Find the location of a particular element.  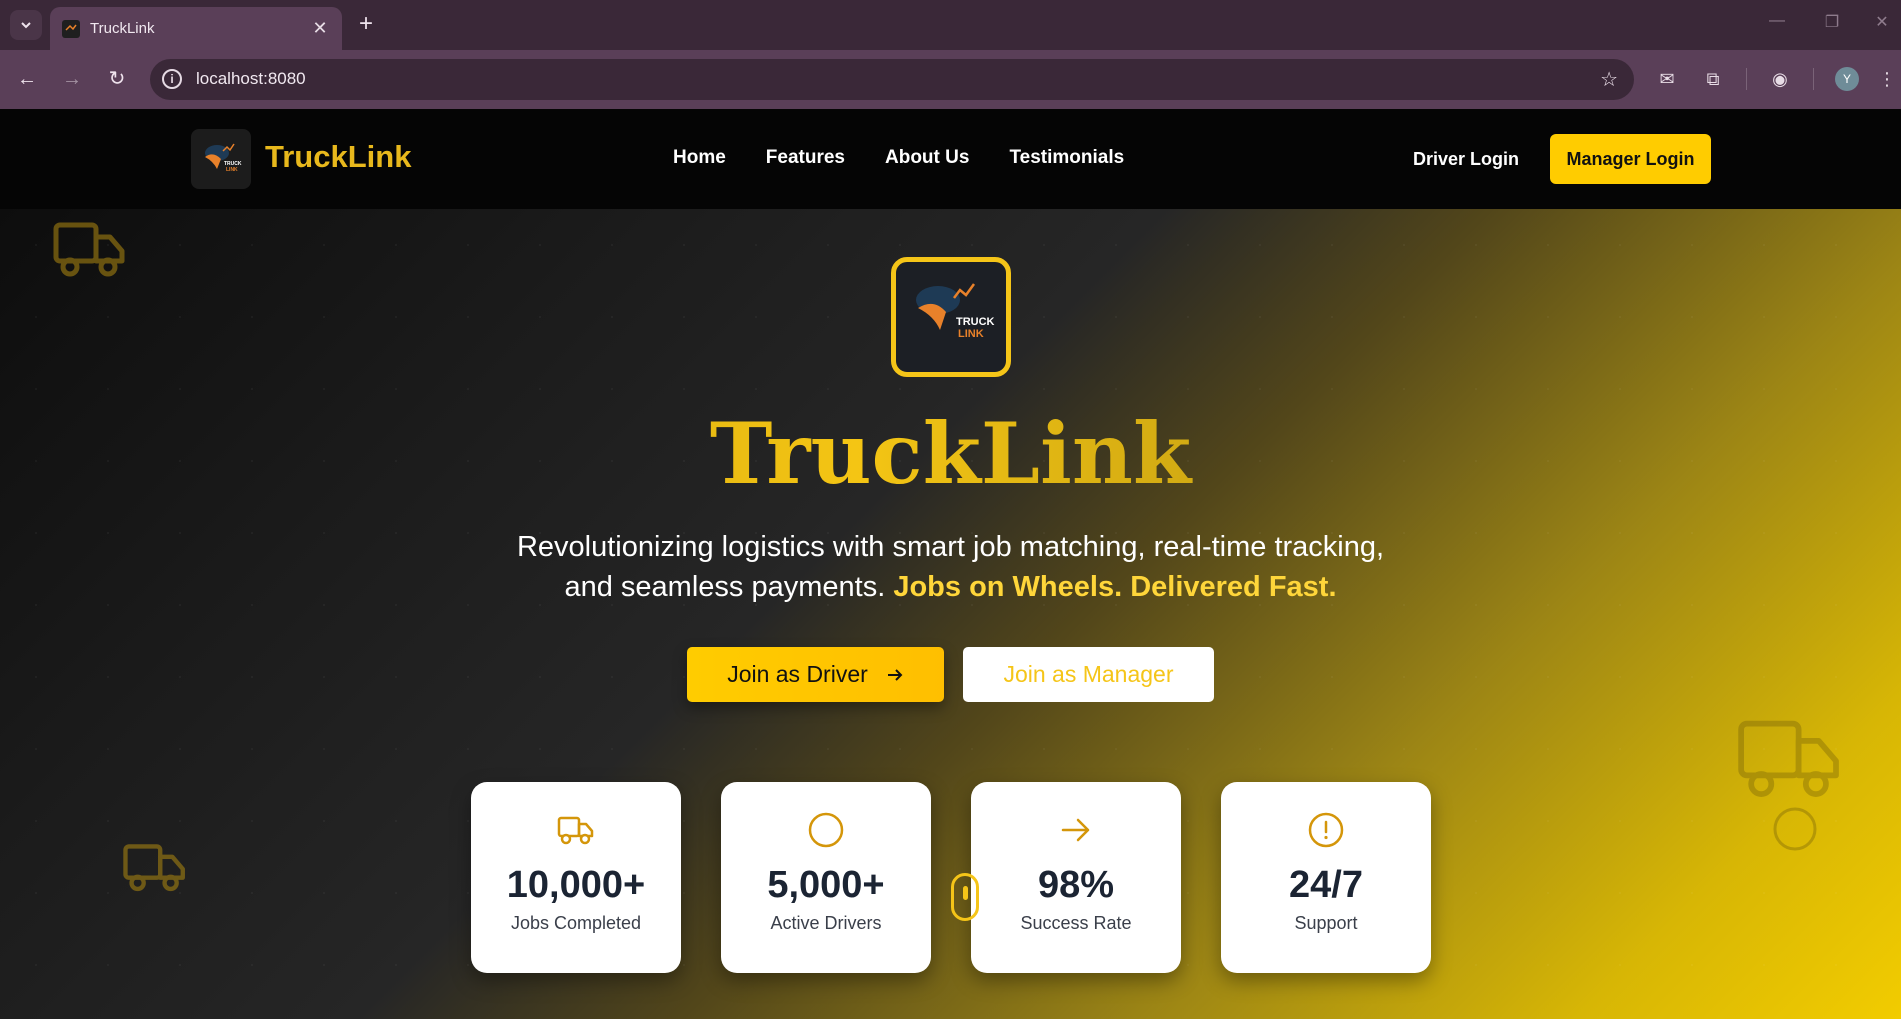

scroll-dot is located at coordinates (965, 893).